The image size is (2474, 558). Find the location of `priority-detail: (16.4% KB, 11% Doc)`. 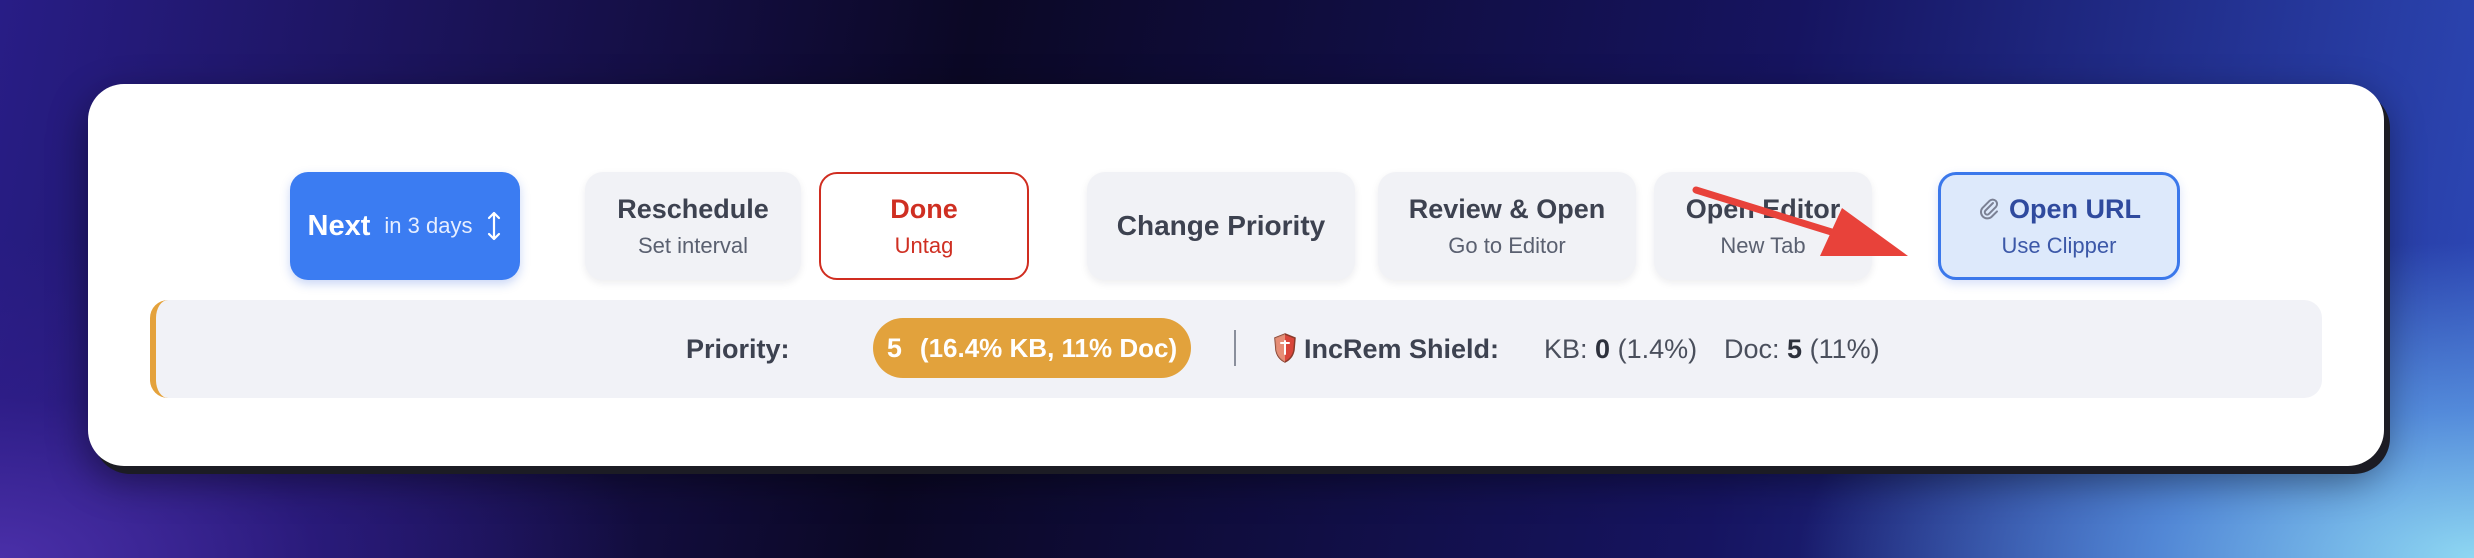

priority-detail: (16.4% KB, 11% Doc) is located at coordinates (1048, 347).